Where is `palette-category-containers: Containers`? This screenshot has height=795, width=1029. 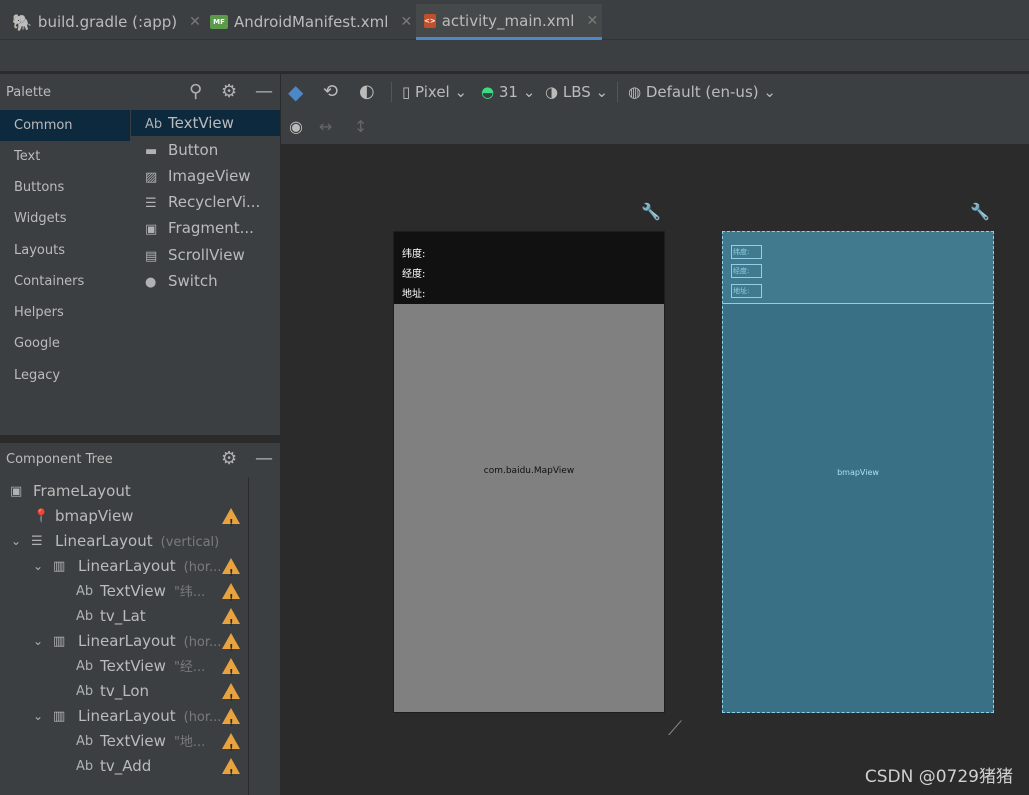
palette-category-containers: Containers is located at coordinates (65, 281).